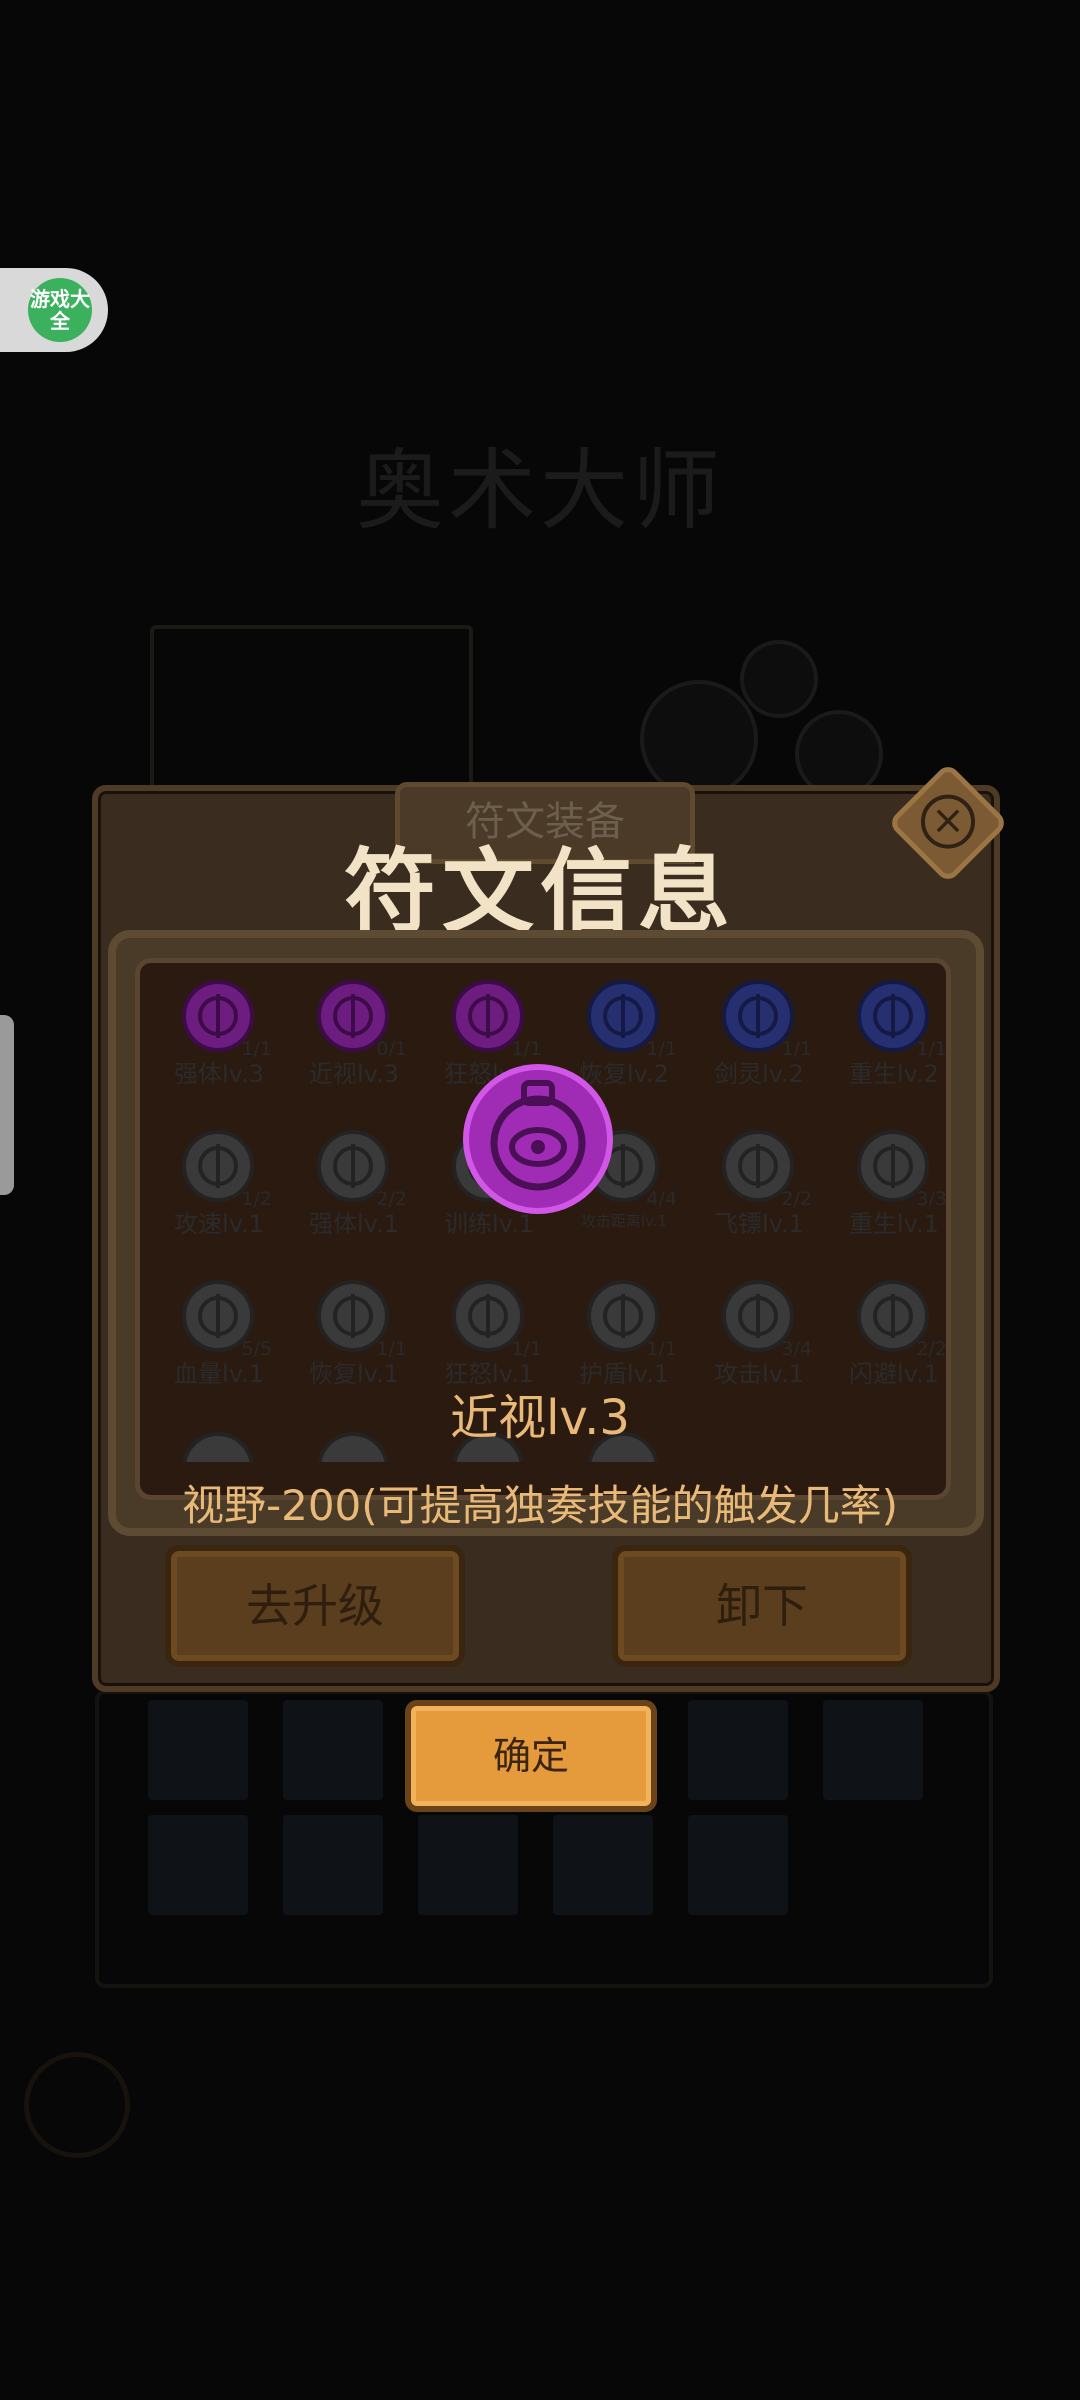 Image resolution: width=1080 pixels, height=2400 pixels. I want to click on unequip-button-label: 卸下, so click(762, 1606).